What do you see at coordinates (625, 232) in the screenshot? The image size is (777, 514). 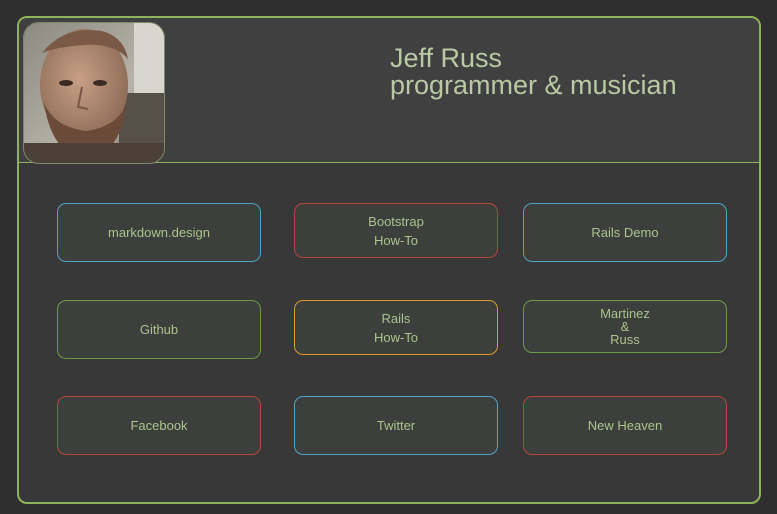 I see `link-rails-demo: Rails Demo` at bounding box center [625, 232].